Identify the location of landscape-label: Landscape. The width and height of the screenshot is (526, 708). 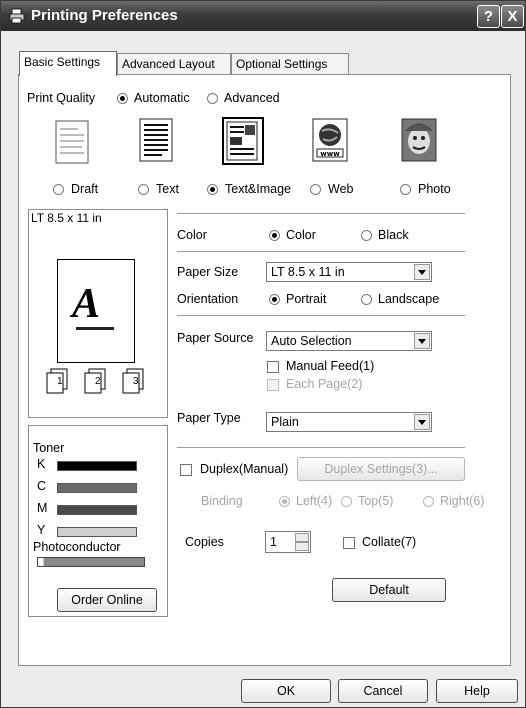
(408, 299).